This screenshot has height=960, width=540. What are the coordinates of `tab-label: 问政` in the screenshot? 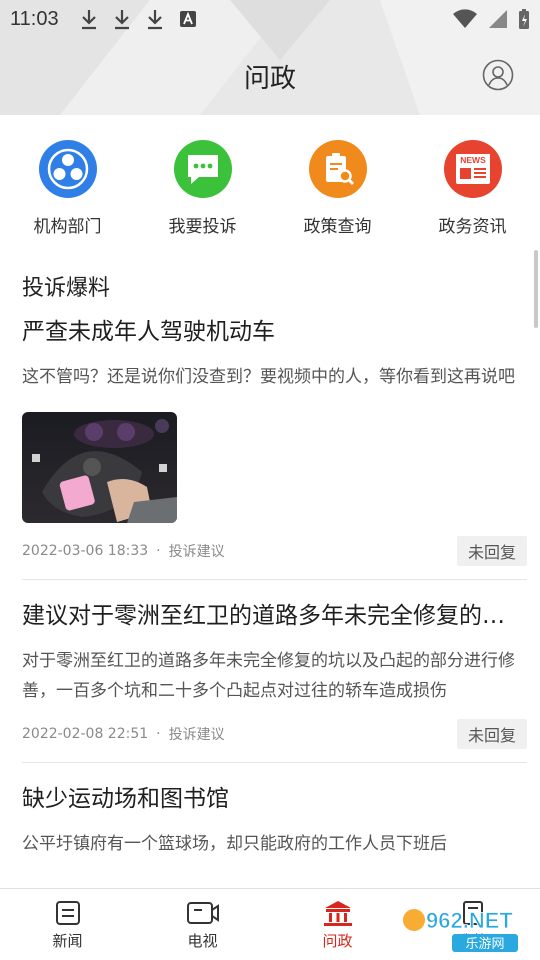 It's located at (337, 941).